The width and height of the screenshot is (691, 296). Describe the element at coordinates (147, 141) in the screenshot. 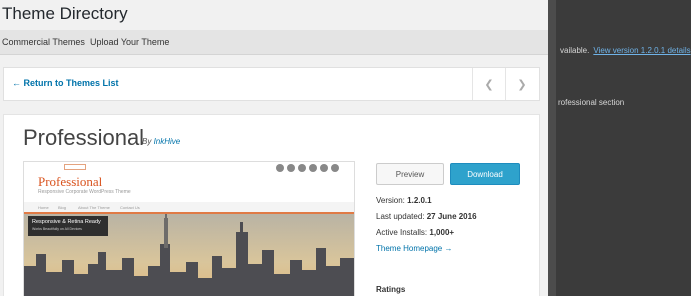

I see `by-prefix: By` at that location.